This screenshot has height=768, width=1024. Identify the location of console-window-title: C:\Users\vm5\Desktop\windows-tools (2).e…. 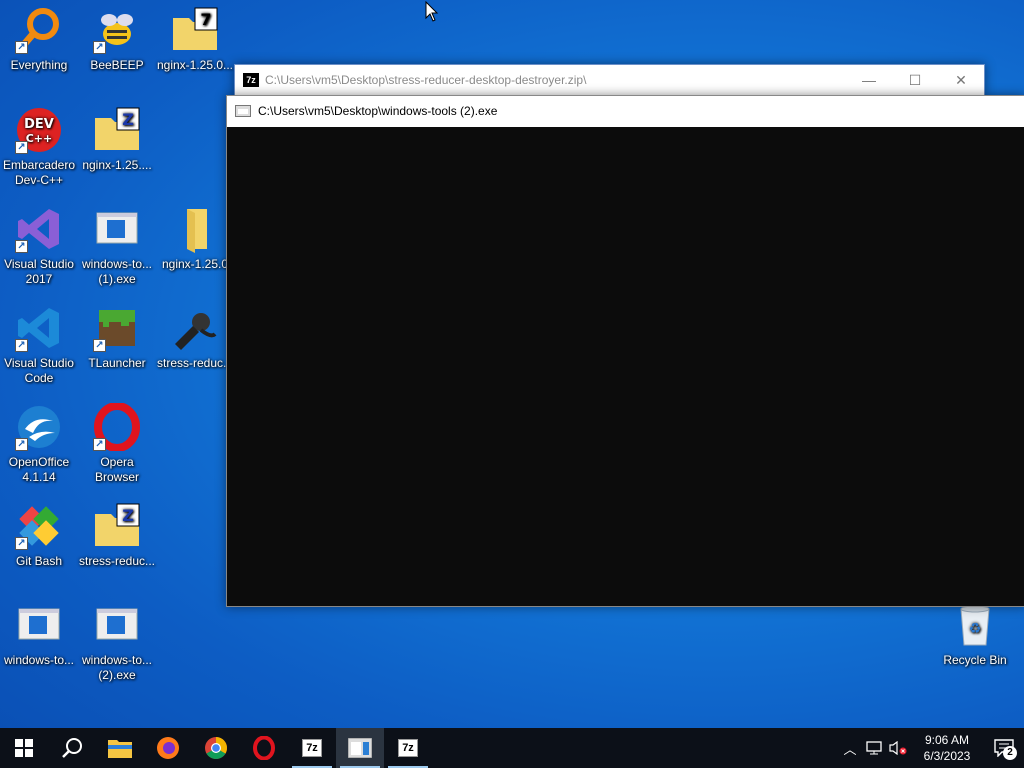
(378, 111).